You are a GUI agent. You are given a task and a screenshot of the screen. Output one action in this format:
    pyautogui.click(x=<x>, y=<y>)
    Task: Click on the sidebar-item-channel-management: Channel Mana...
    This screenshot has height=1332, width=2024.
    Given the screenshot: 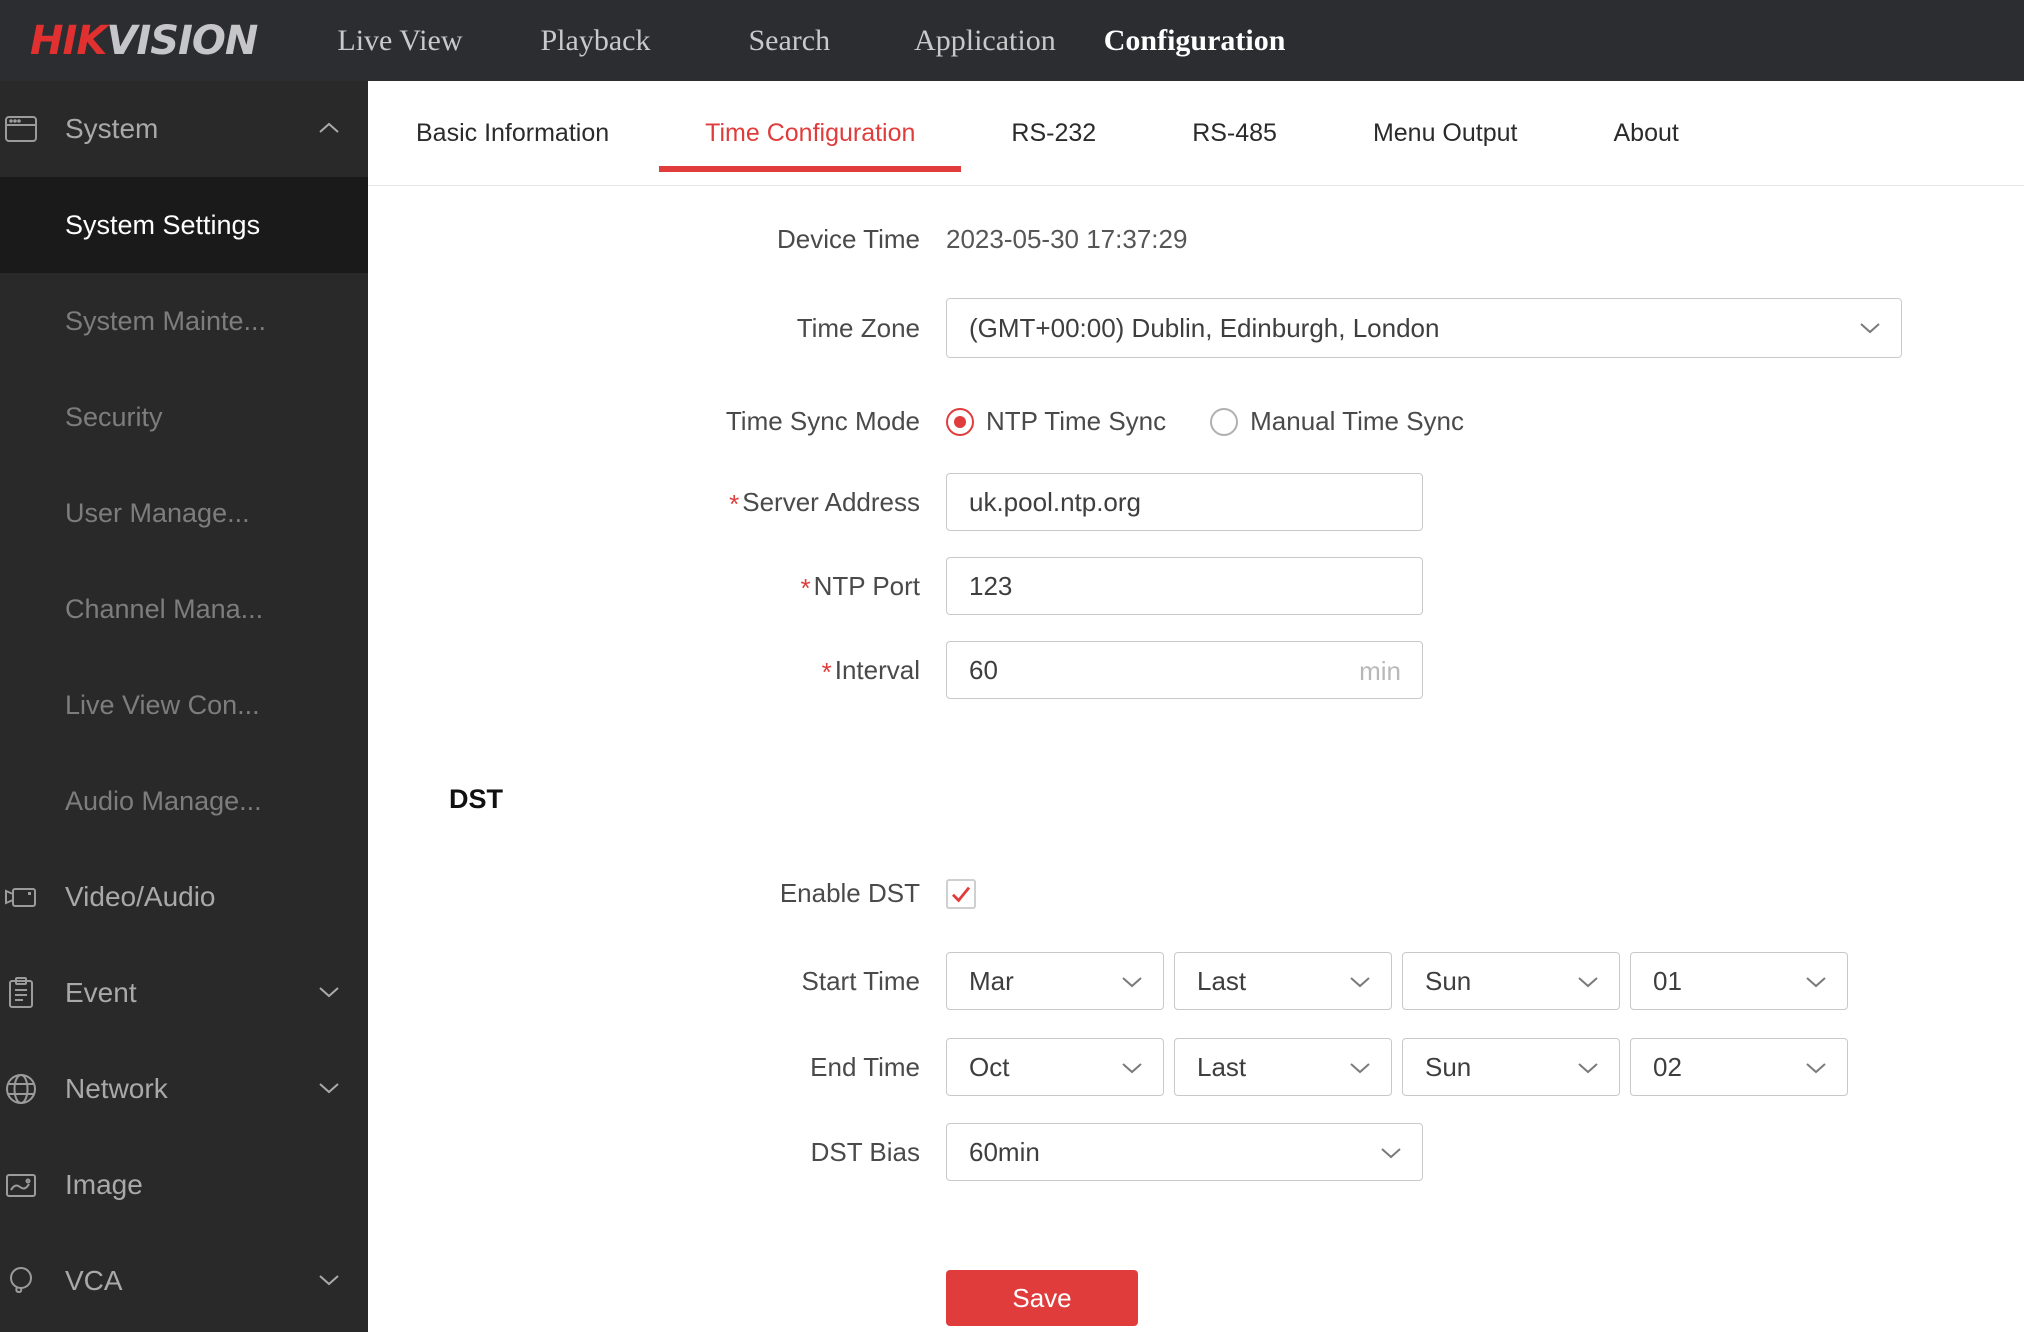 What is the action you would take?
    pyautogui.click(x=184, y=609)
    